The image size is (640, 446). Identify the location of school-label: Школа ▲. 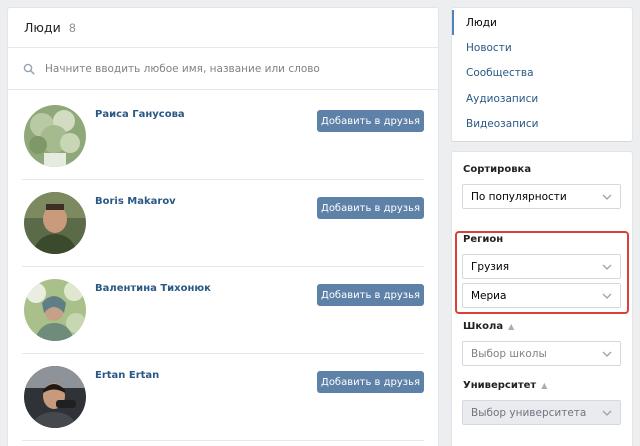
(488, 326).